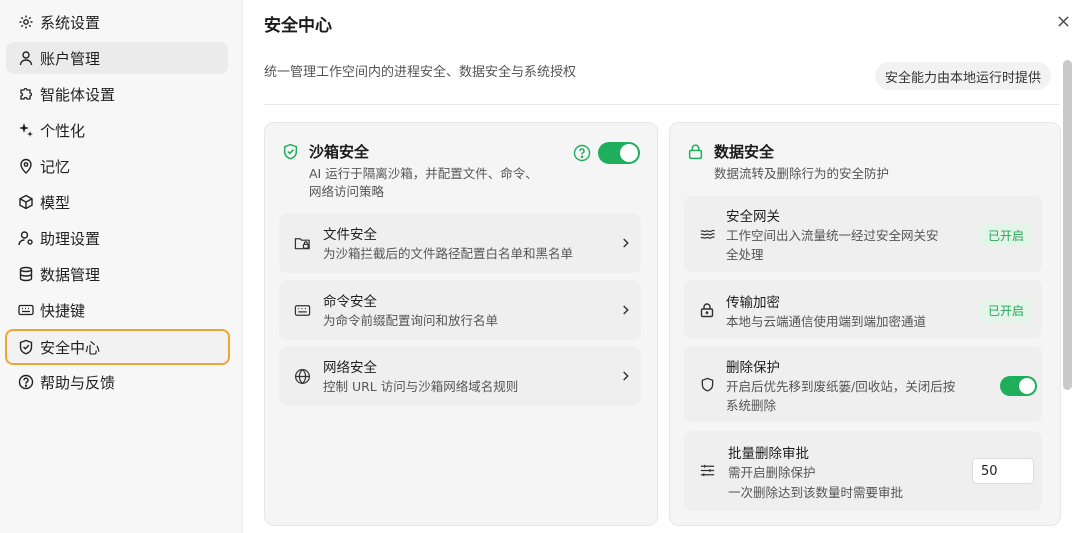 This screenshot has width=1080, height=533. I want to click on sidebar-item-personalization: 个性化, so click(117, 130).